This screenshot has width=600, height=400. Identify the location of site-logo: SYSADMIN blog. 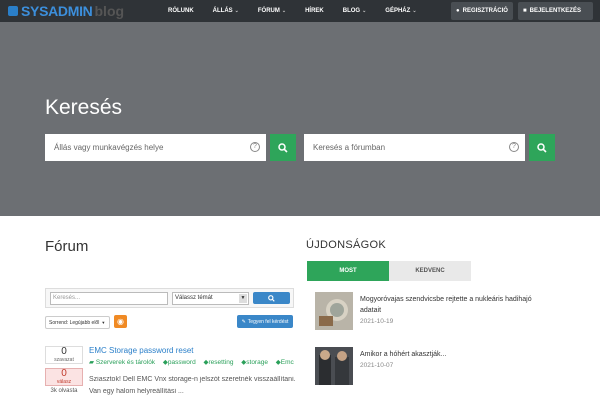
(66, 11).